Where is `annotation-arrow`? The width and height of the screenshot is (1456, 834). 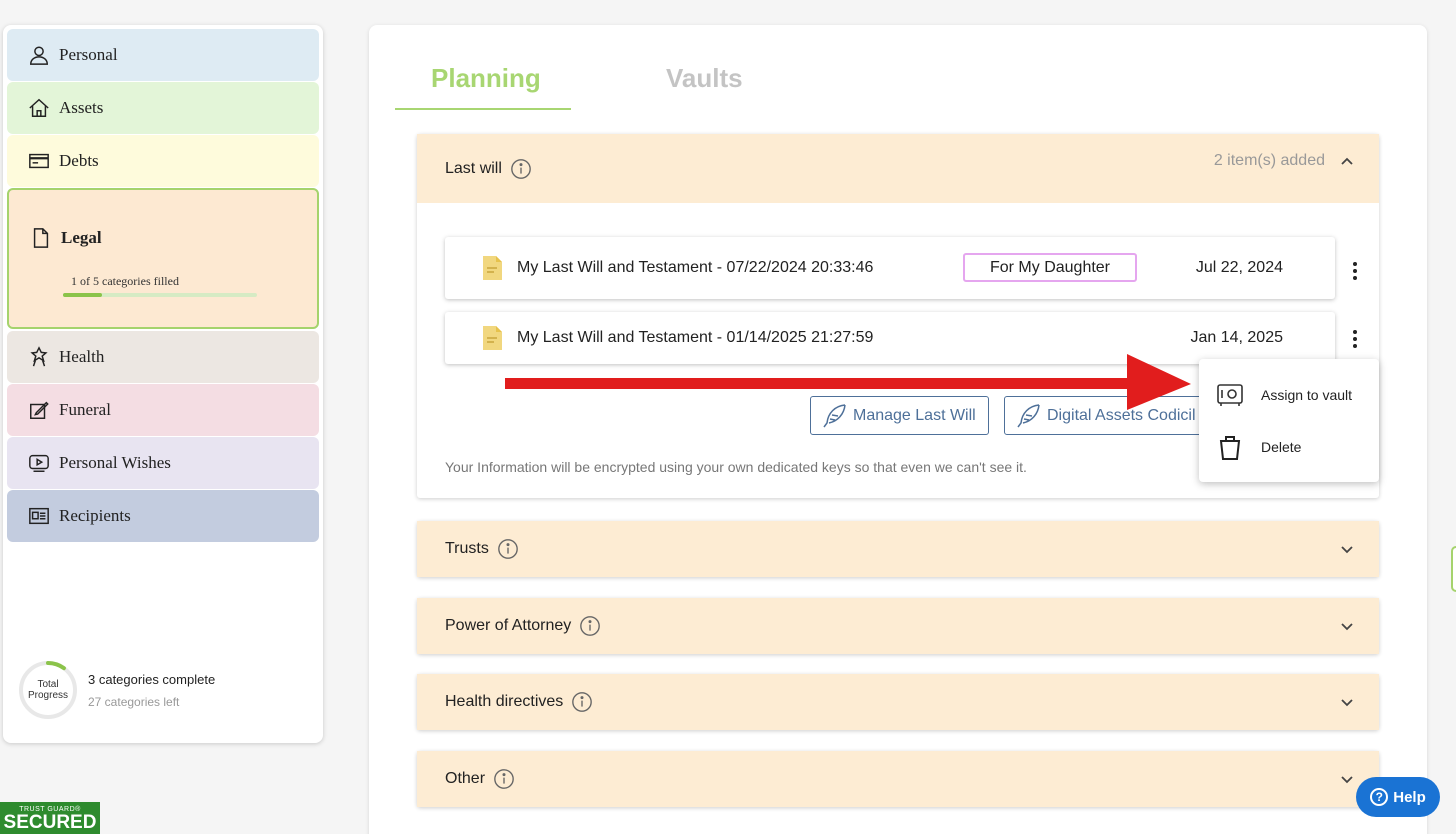 annotation-arrow is located at coordinates (848, 382).